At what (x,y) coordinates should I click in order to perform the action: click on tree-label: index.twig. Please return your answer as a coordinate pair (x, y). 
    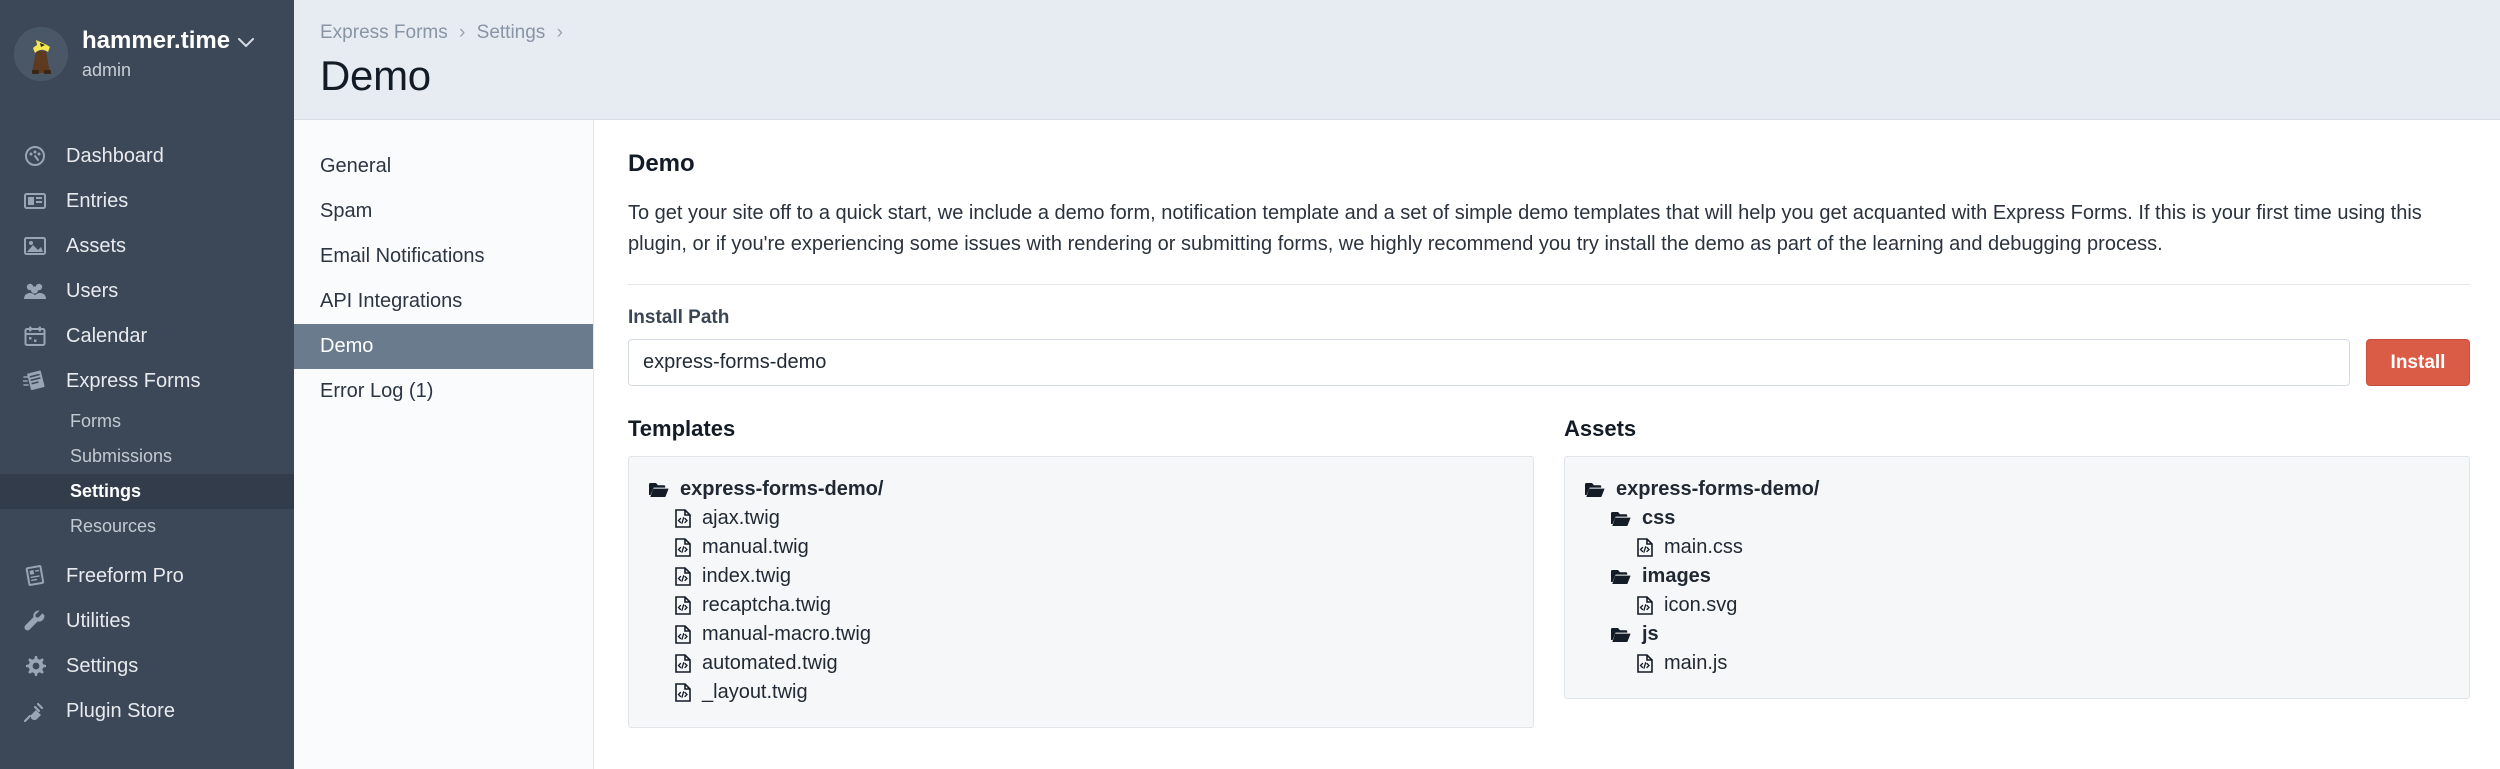
    Looking at the image, I should click on (746, 576).